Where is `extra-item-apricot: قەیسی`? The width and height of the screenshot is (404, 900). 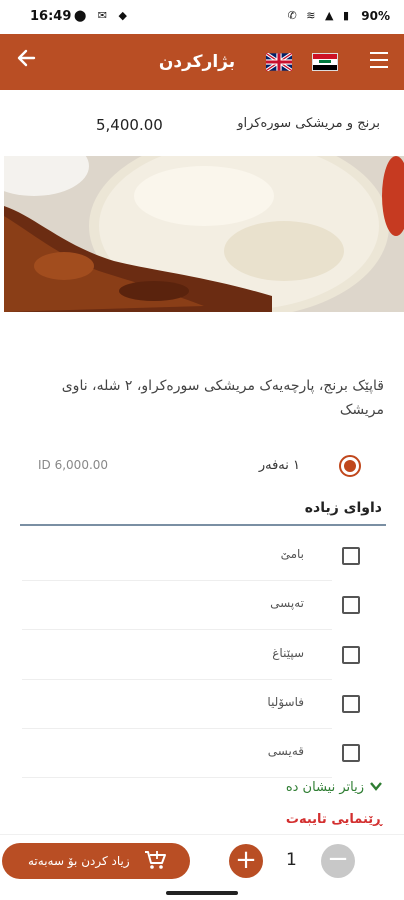 extra-item-apricot: قەیسی is located at coordinates (177, 753).